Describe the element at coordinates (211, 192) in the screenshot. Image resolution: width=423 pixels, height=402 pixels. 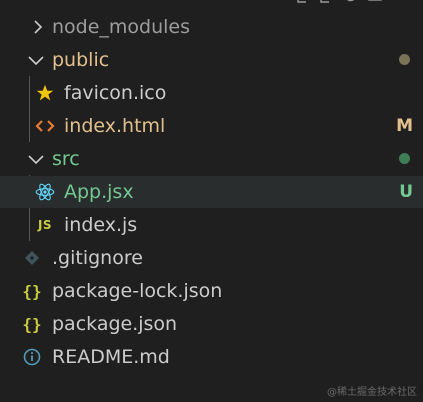
I see `tree-item-app-jsx: App.jsx U` at that location.